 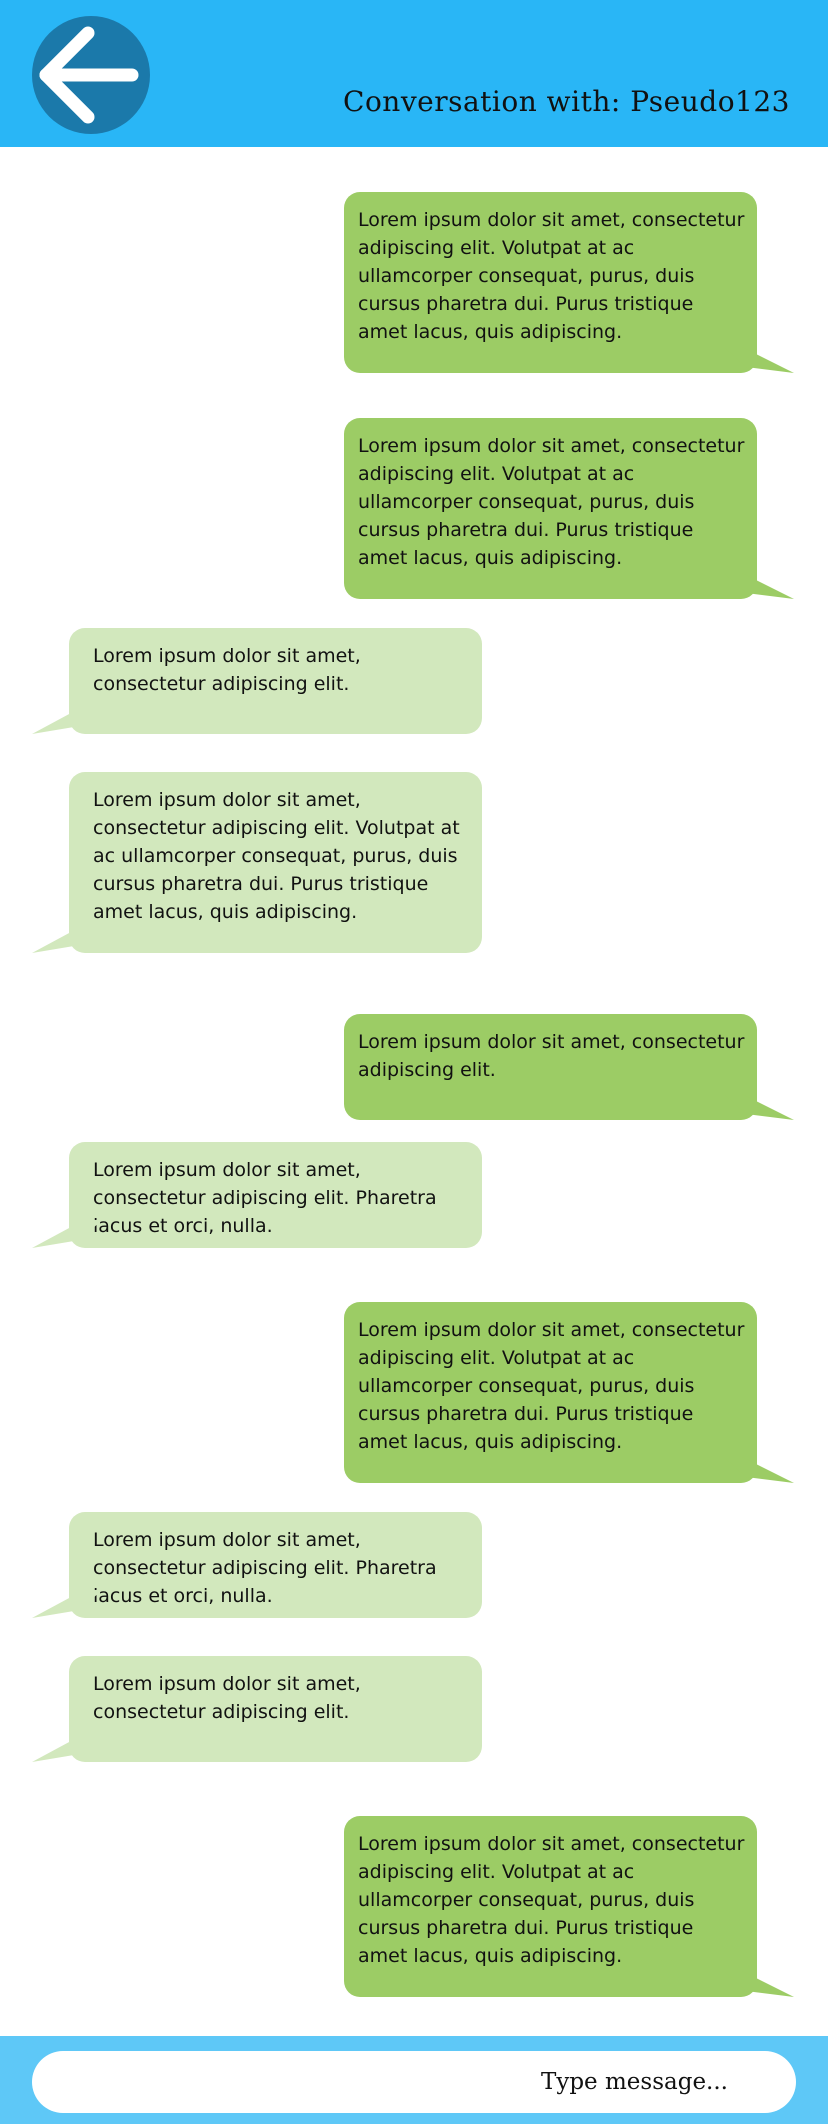 I want to click on header-bar: Conversation with: Pseudo123, so click(x=414, y=73).